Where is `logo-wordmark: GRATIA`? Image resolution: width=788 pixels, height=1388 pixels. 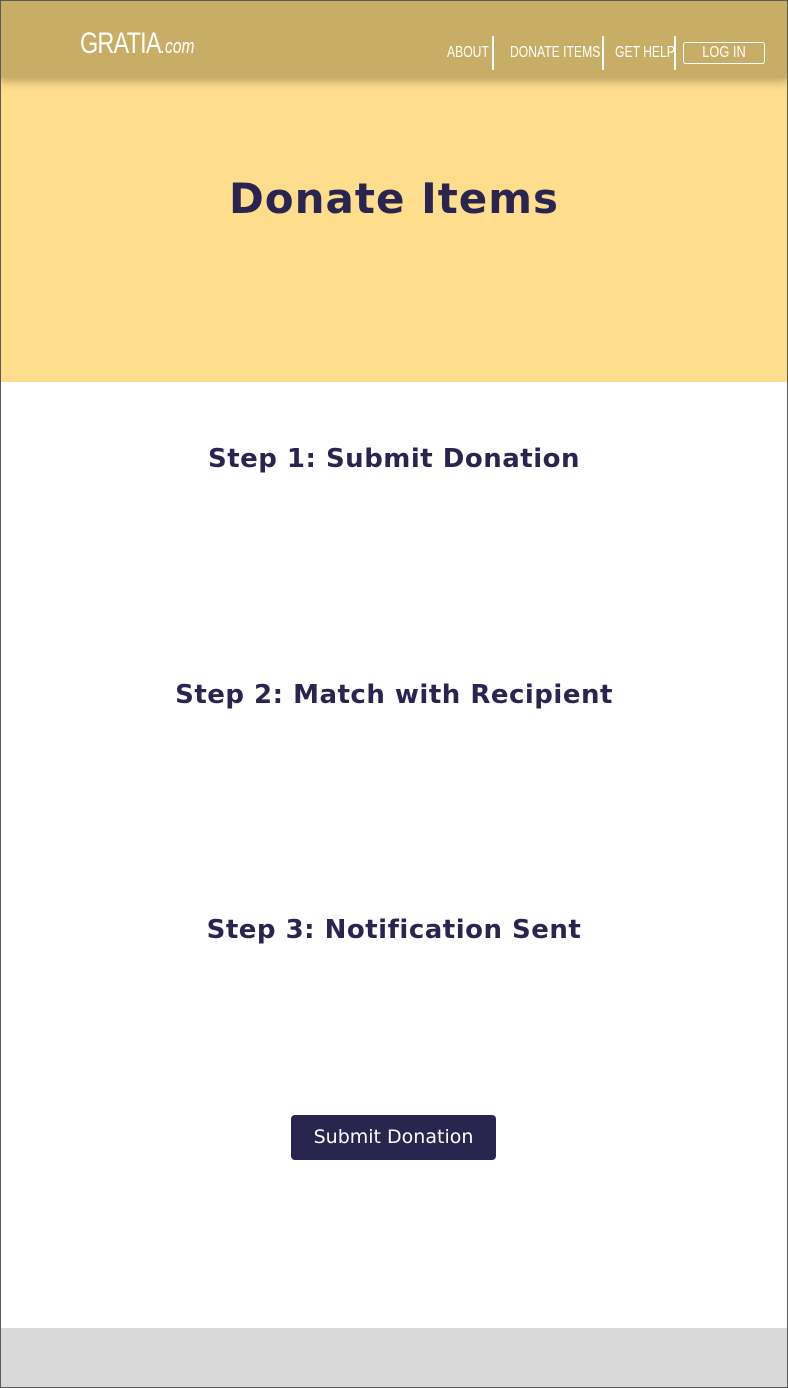
logo-wordmark: GRATIA is located at coordinates (120, 43).